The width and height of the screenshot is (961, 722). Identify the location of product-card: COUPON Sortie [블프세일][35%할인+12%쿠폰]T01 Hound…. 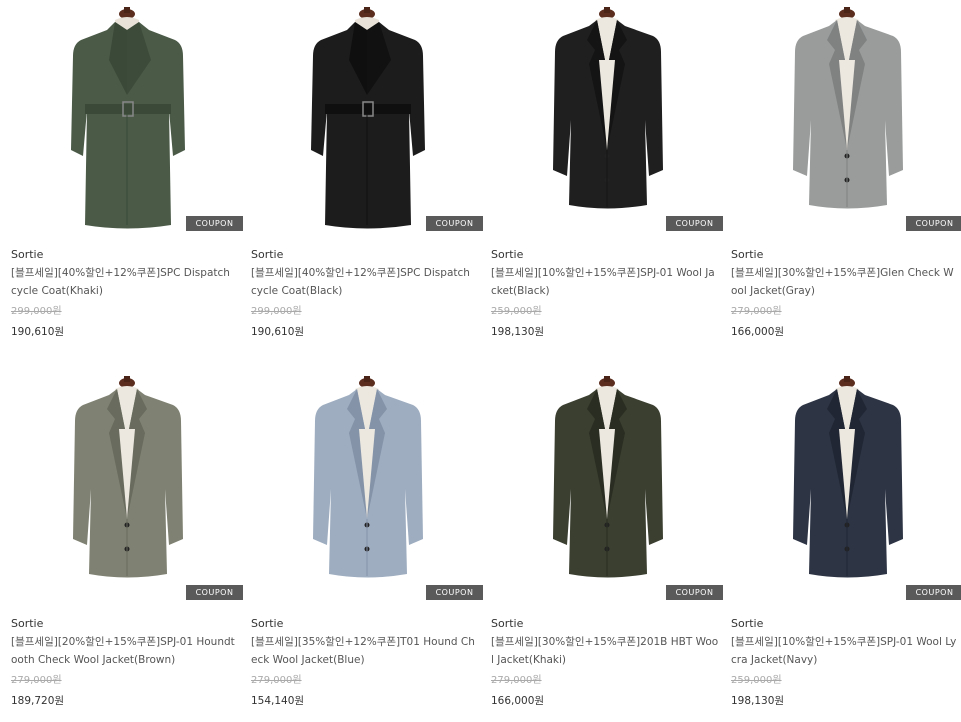
(367, 539).